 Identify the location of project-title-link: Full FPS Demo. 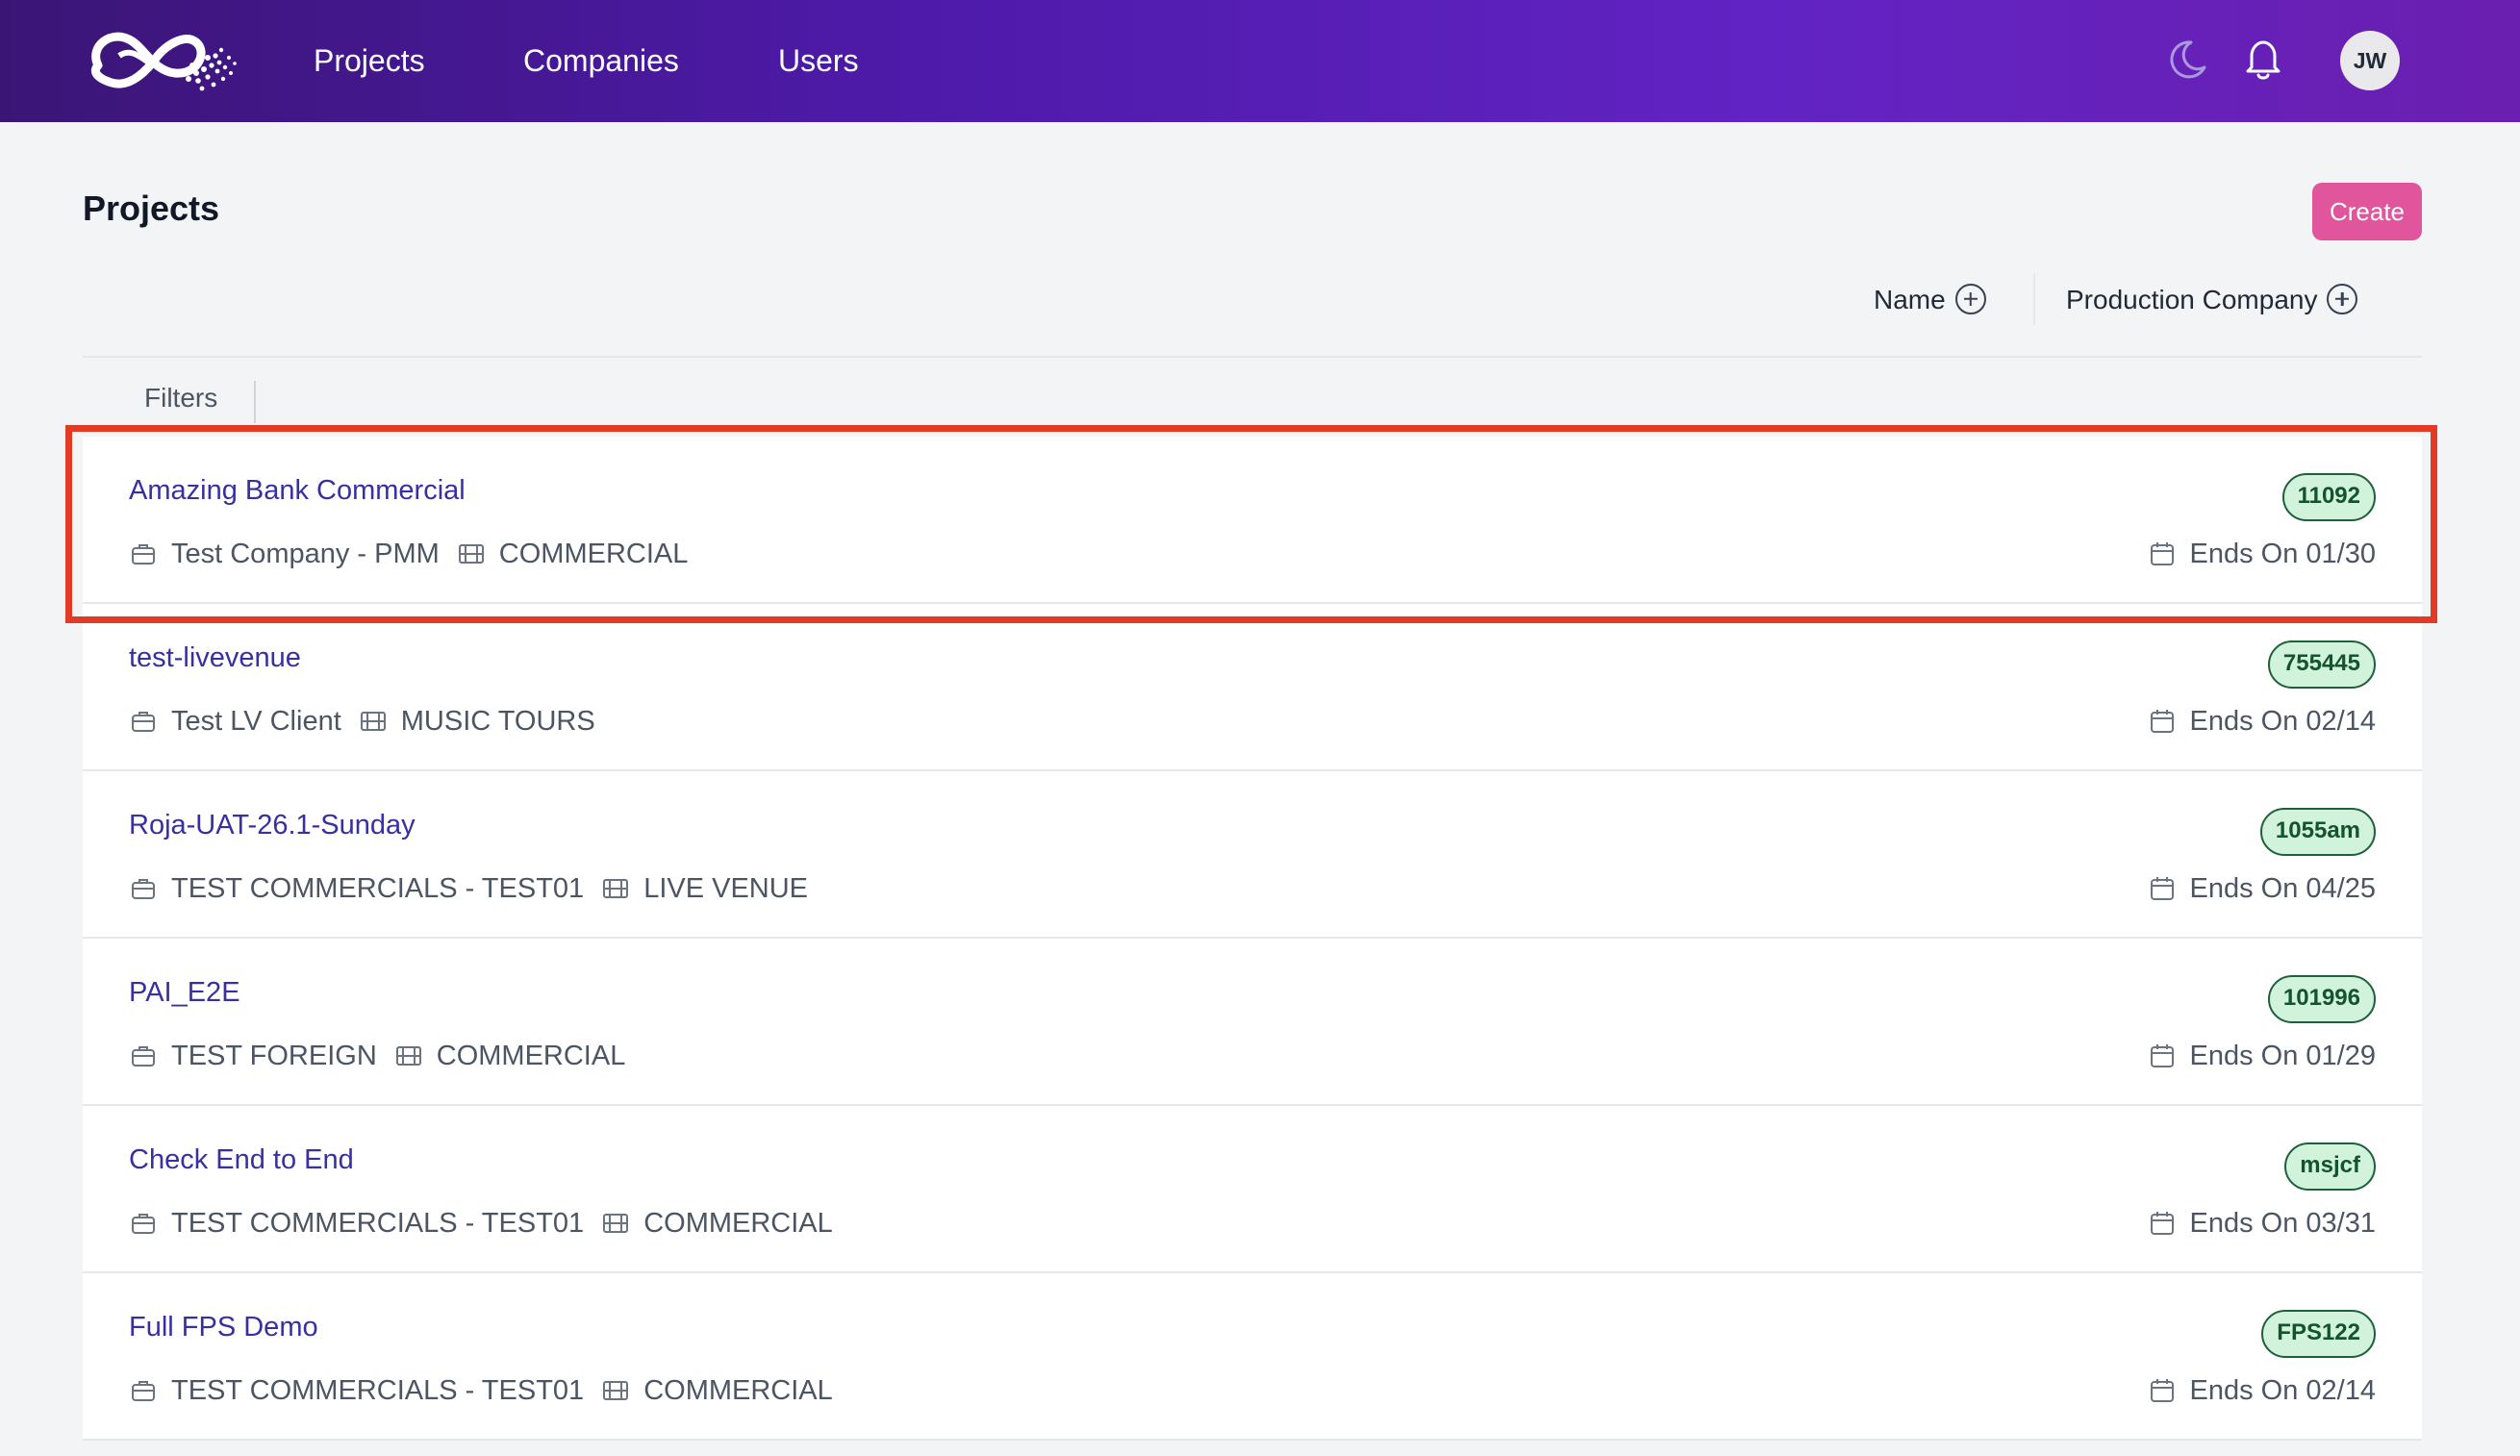
(224, 1328).